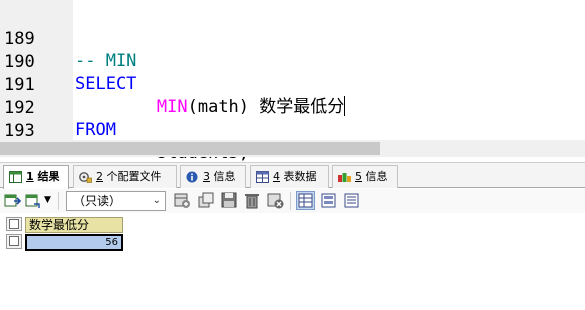 The image size is (585, 310). I want to click on sql-function-min: MIN, so click(172, 107).